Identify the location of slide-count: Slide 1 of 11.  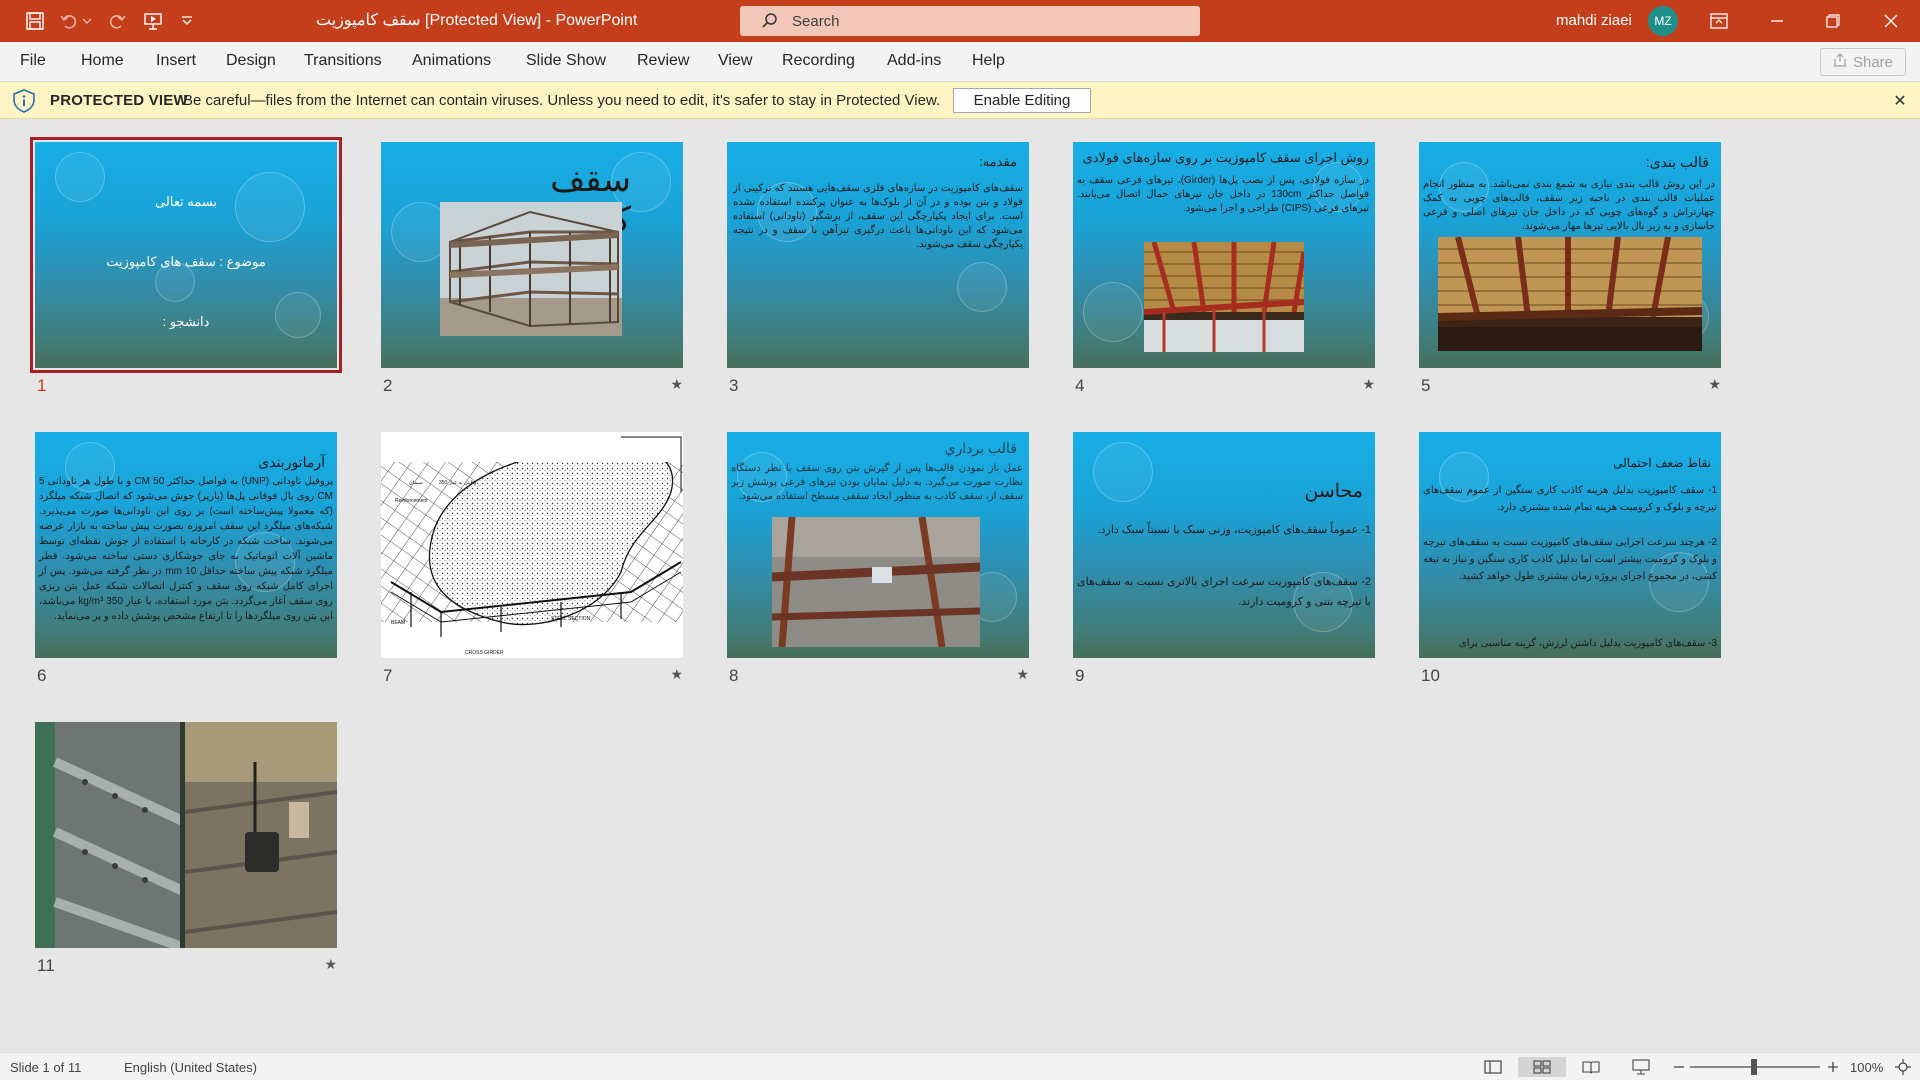
(45, 1067).